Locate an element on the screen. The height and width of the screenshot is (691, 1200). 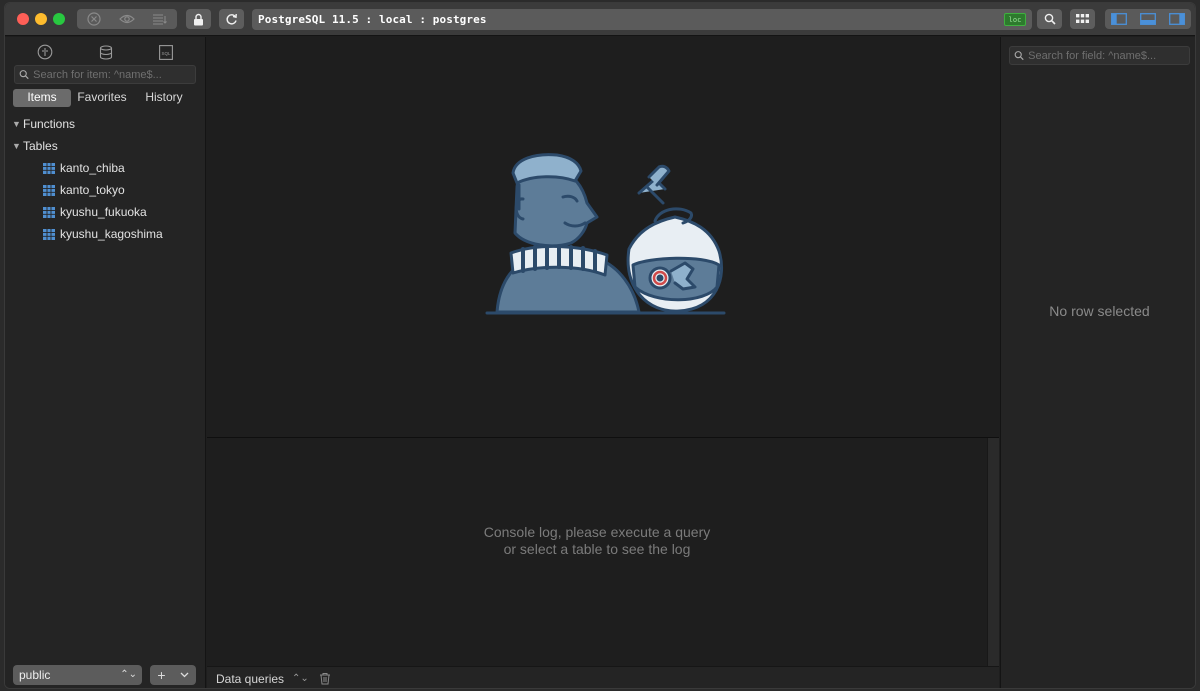
sidebar-tabs: Items Favorites History is located at coordinates (104, 98).